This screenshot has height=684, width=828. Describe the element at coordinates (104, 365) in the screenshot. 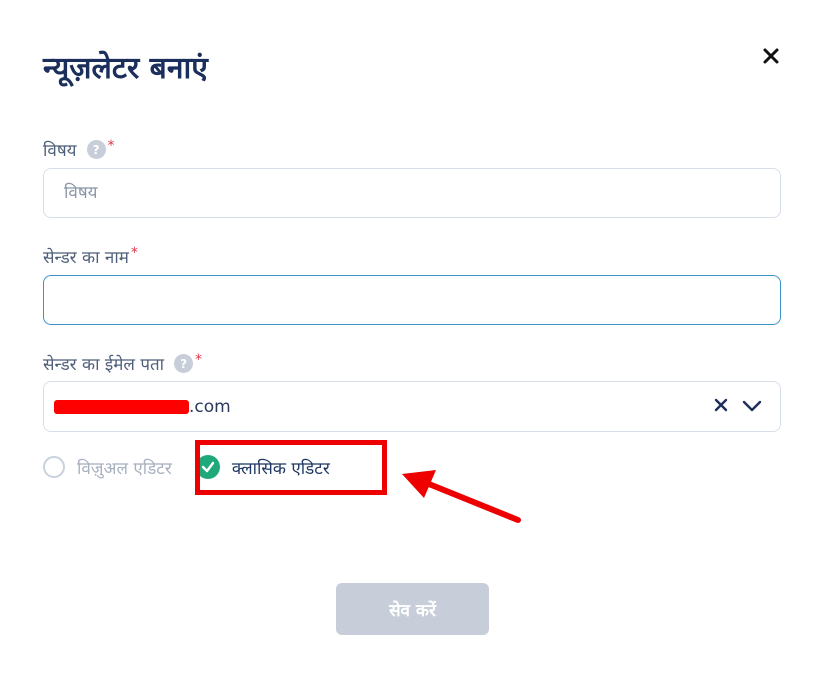

I see `sender-email-label: सेन्डर का ईमेल पता` at that location.